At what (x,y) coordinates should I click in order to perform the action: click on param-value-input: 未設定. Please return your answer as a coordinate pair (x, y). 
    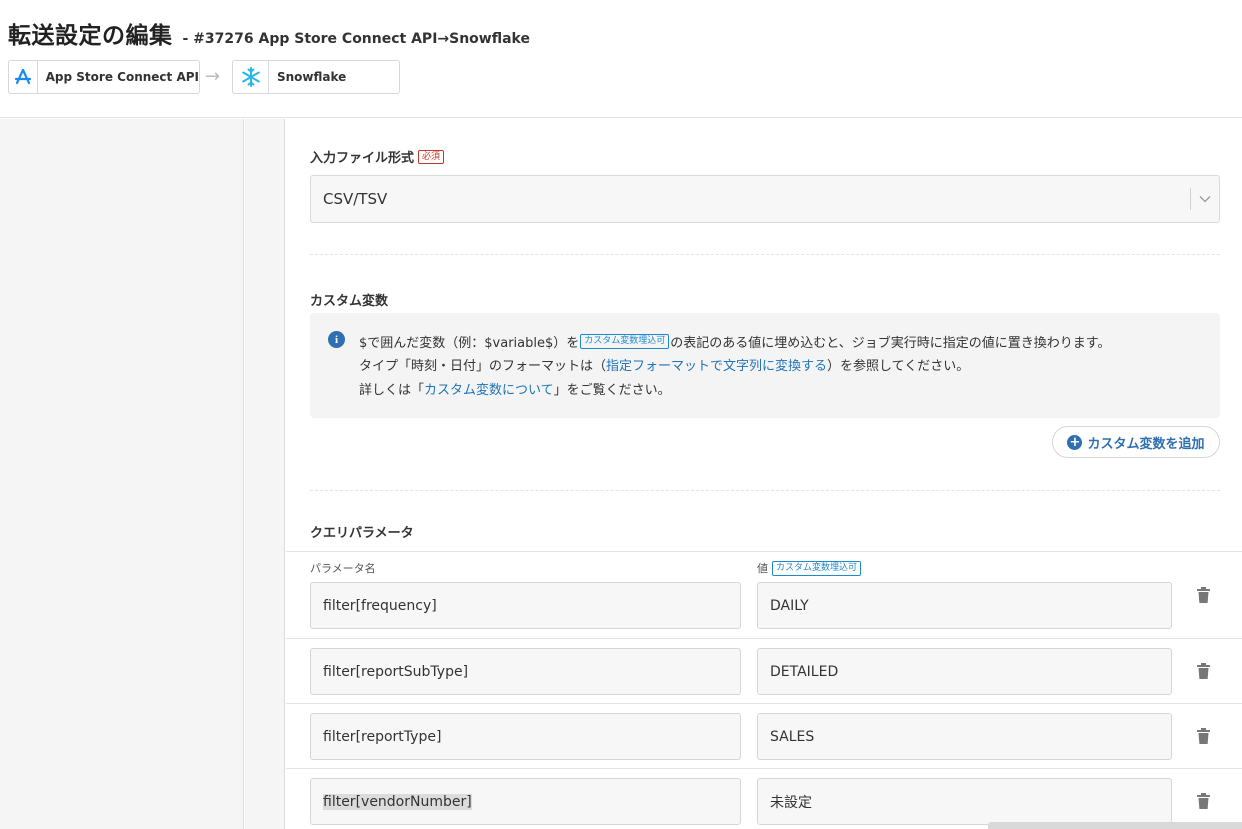
    Looking at the image, I should click on (964, 801).